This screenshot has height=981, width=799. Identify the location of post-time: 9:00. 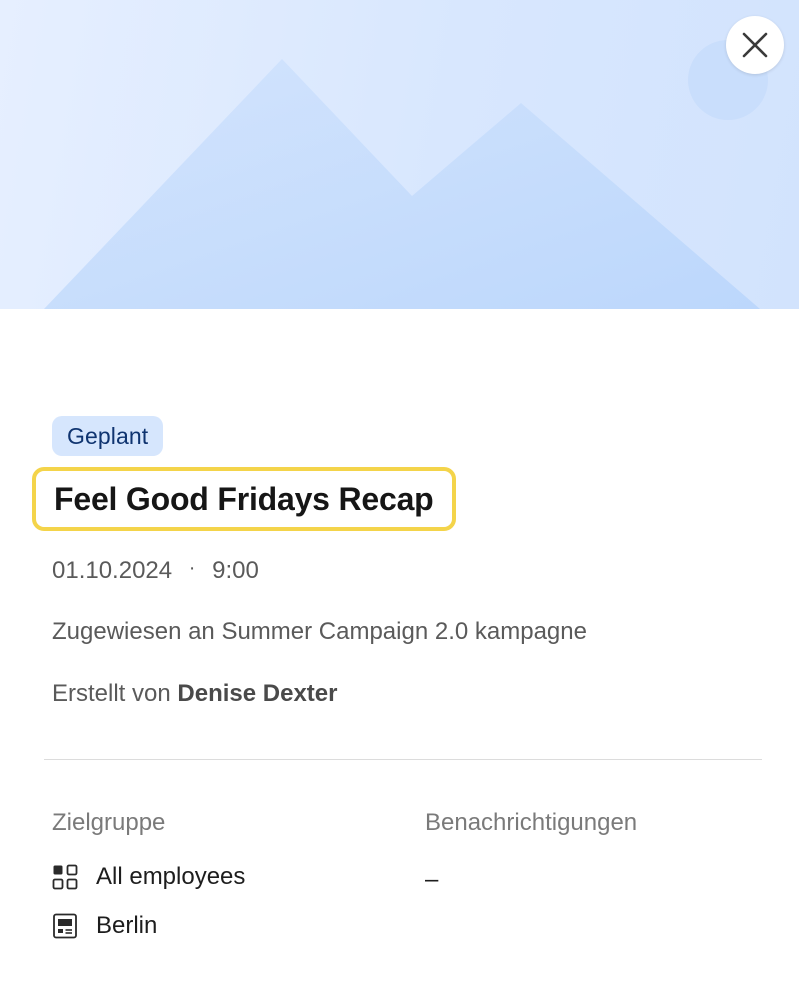
(235, 570).